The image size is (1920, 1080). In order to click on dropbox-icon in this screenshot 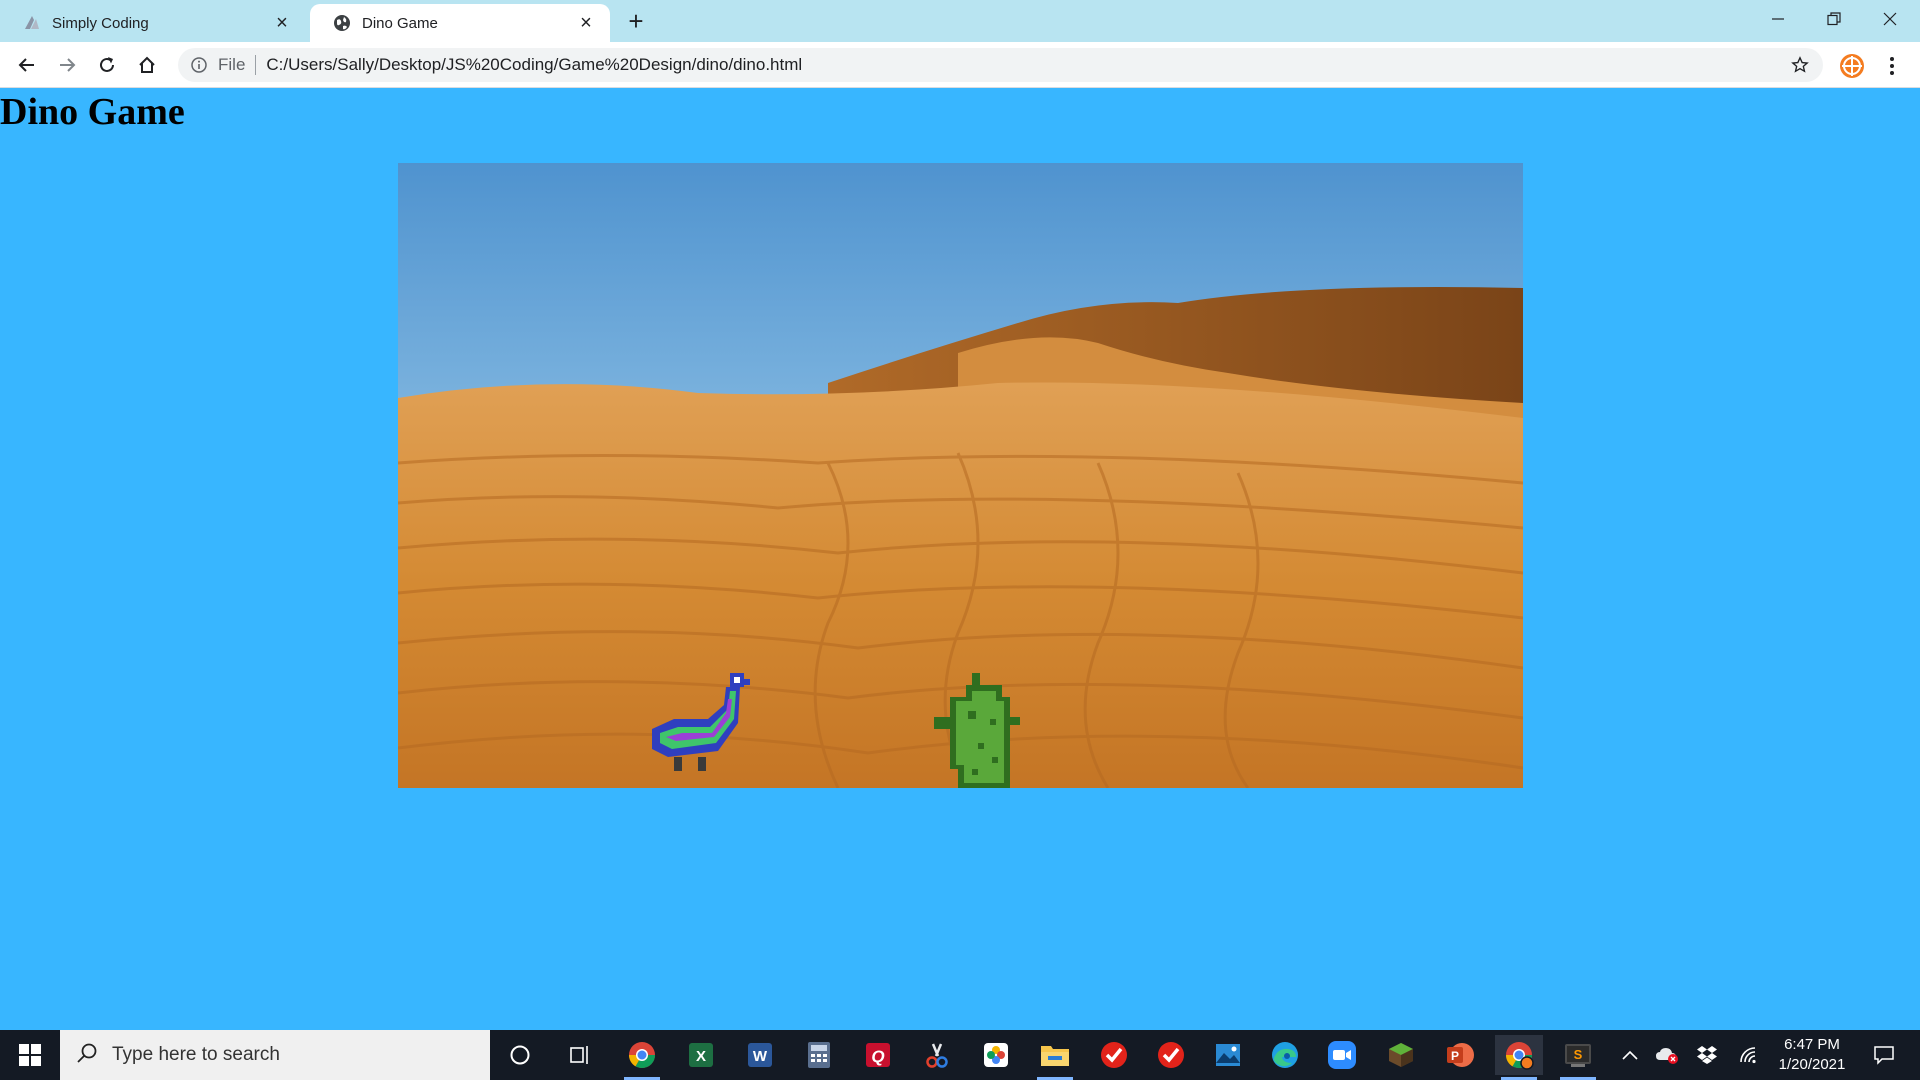, I will do `click(1707, 1055)`.